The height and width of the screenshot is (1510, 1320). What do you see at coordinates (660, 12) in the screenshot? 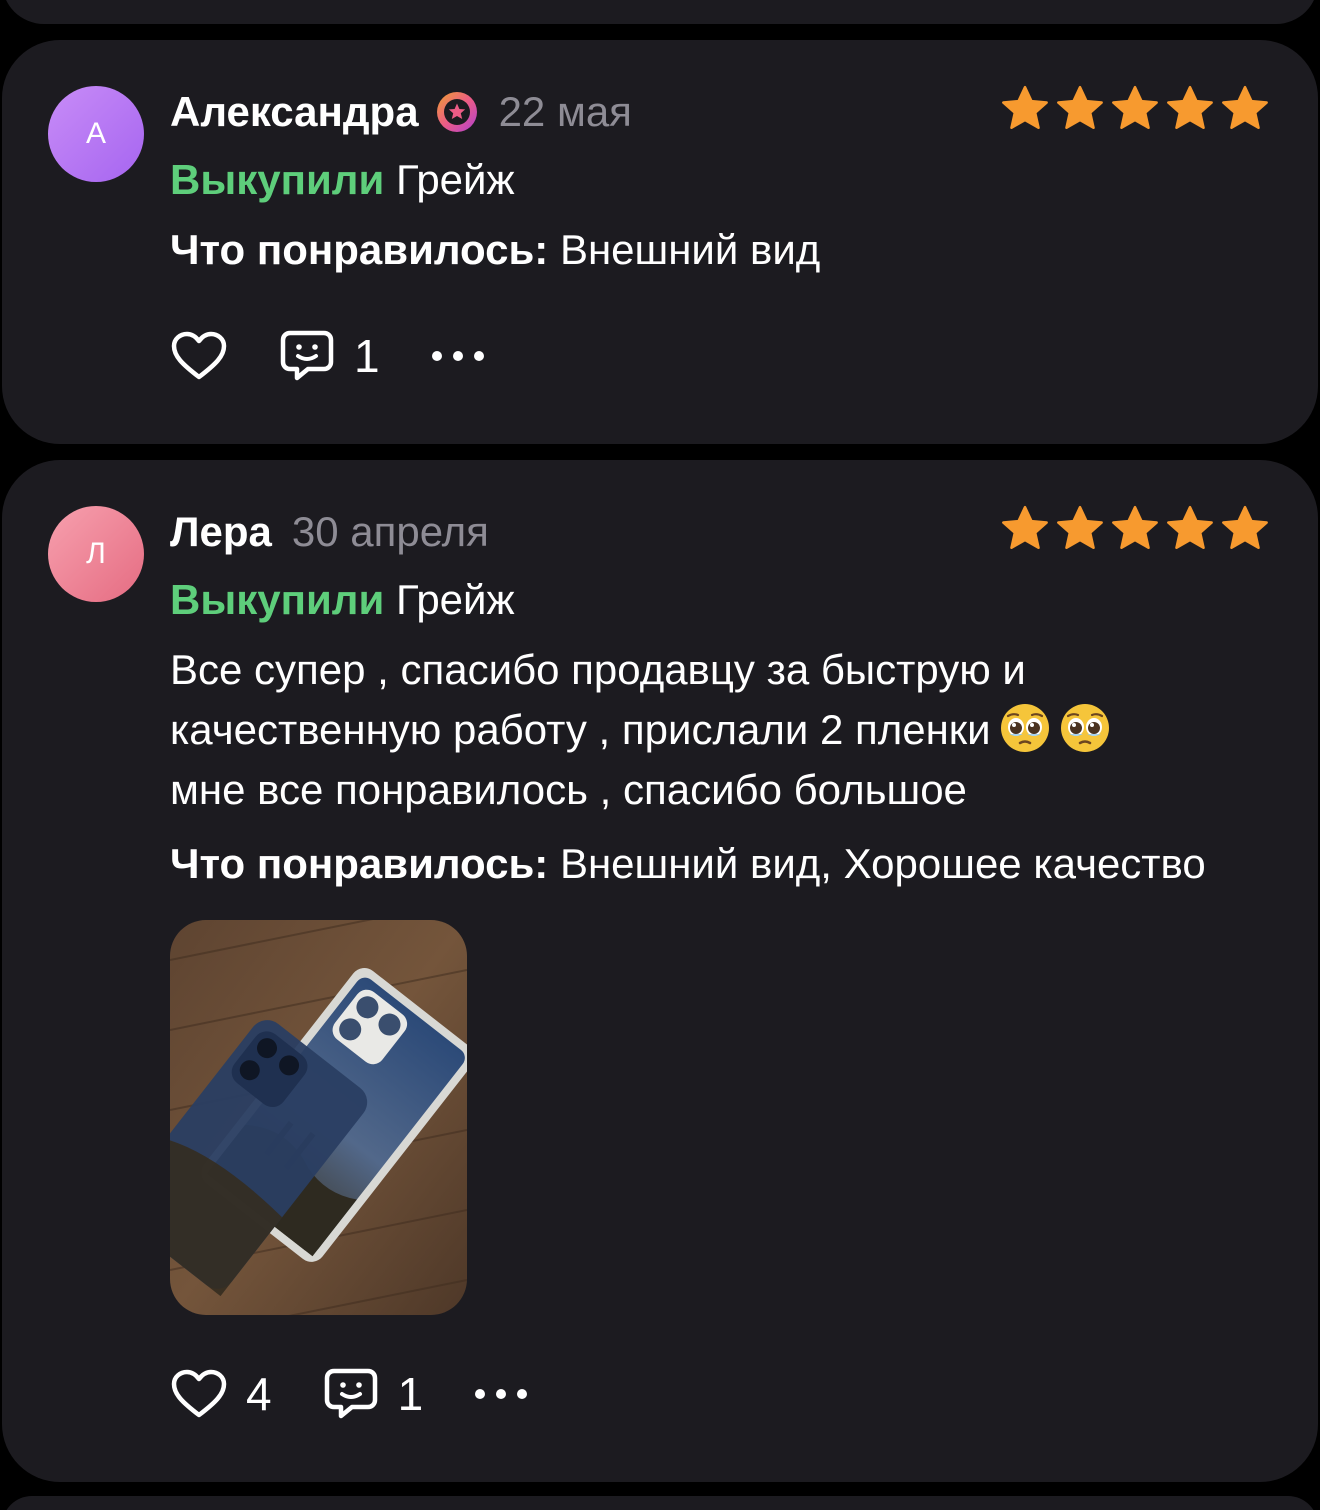
I see `review-card-previous` at bounding box center [660, 12].